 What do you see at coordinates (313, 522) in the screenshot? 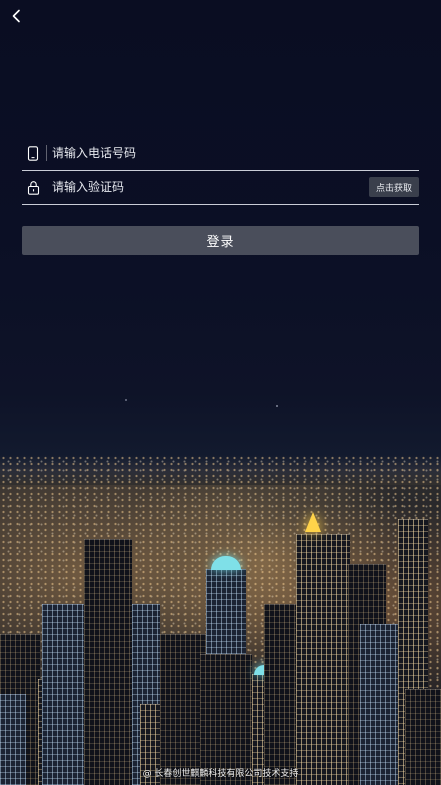
I see `building-spire` at bounding box center [313, 522].